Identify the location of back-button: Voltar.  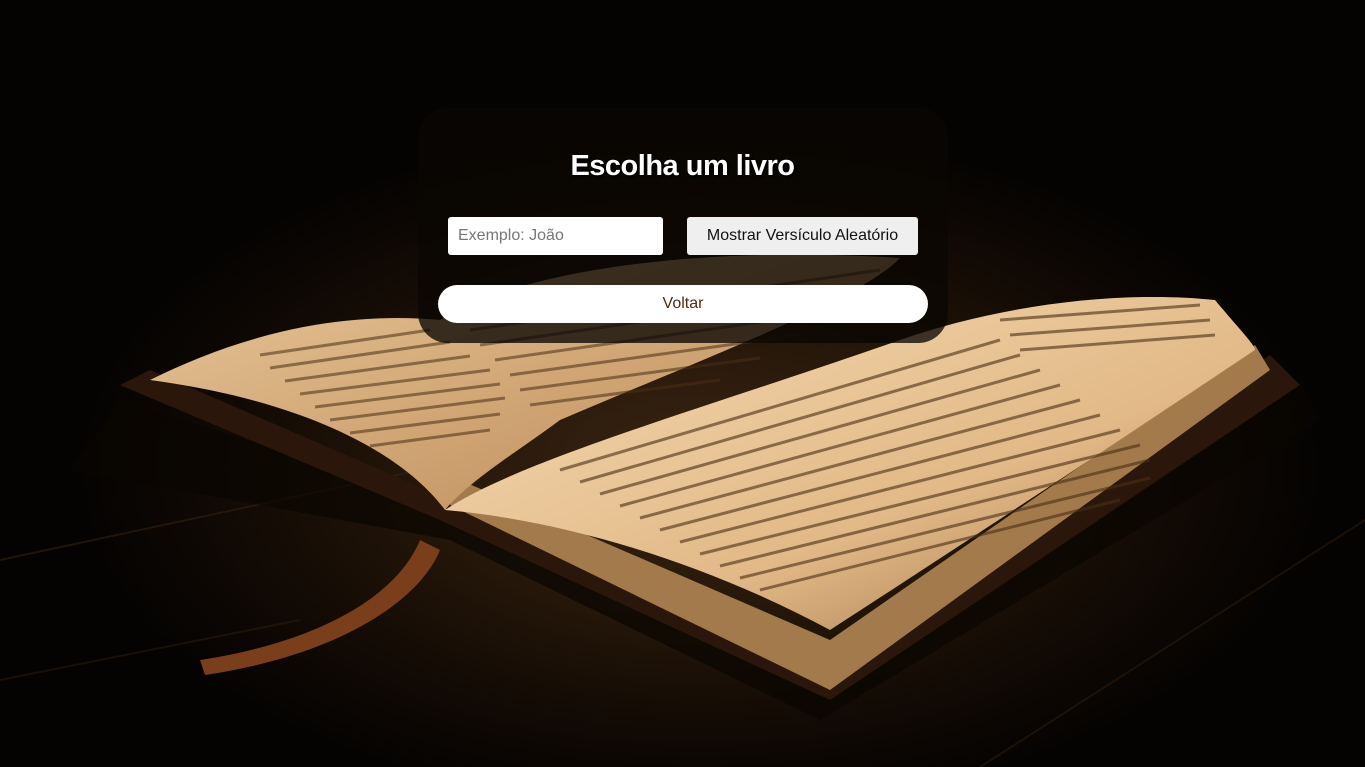
(683, 304).